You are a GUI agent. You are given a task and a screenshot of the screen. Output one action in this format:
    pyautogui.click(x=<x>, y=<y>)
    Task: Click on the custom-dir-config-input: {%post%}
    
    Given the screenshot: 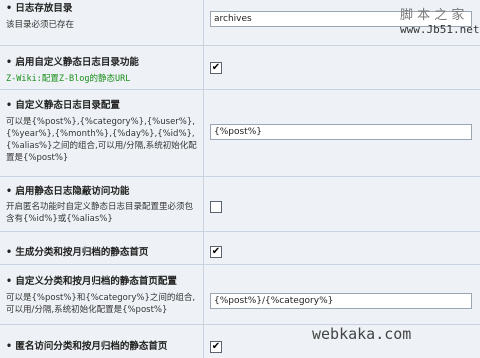 What is the action you would take?
    pyautogui.click(x=341, y=132)
    